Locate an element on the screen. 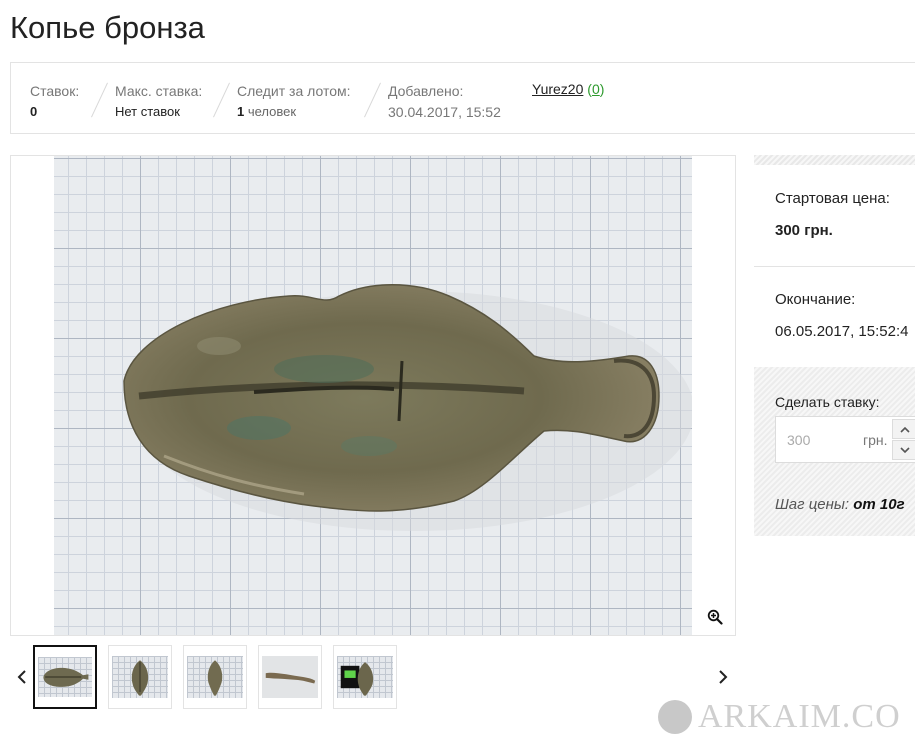  max-bid-value: Нет ставок is located at coordinates (147, 111).